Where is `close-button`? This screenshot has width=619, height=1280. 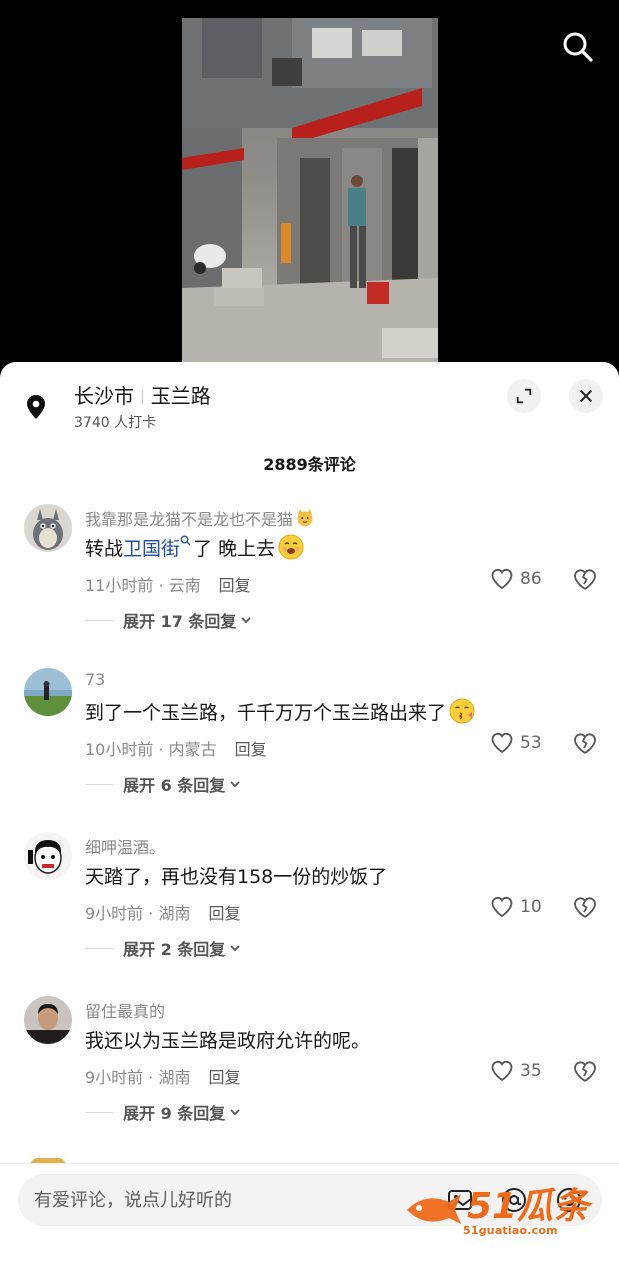 close-button is located at coordinates (586, 396).